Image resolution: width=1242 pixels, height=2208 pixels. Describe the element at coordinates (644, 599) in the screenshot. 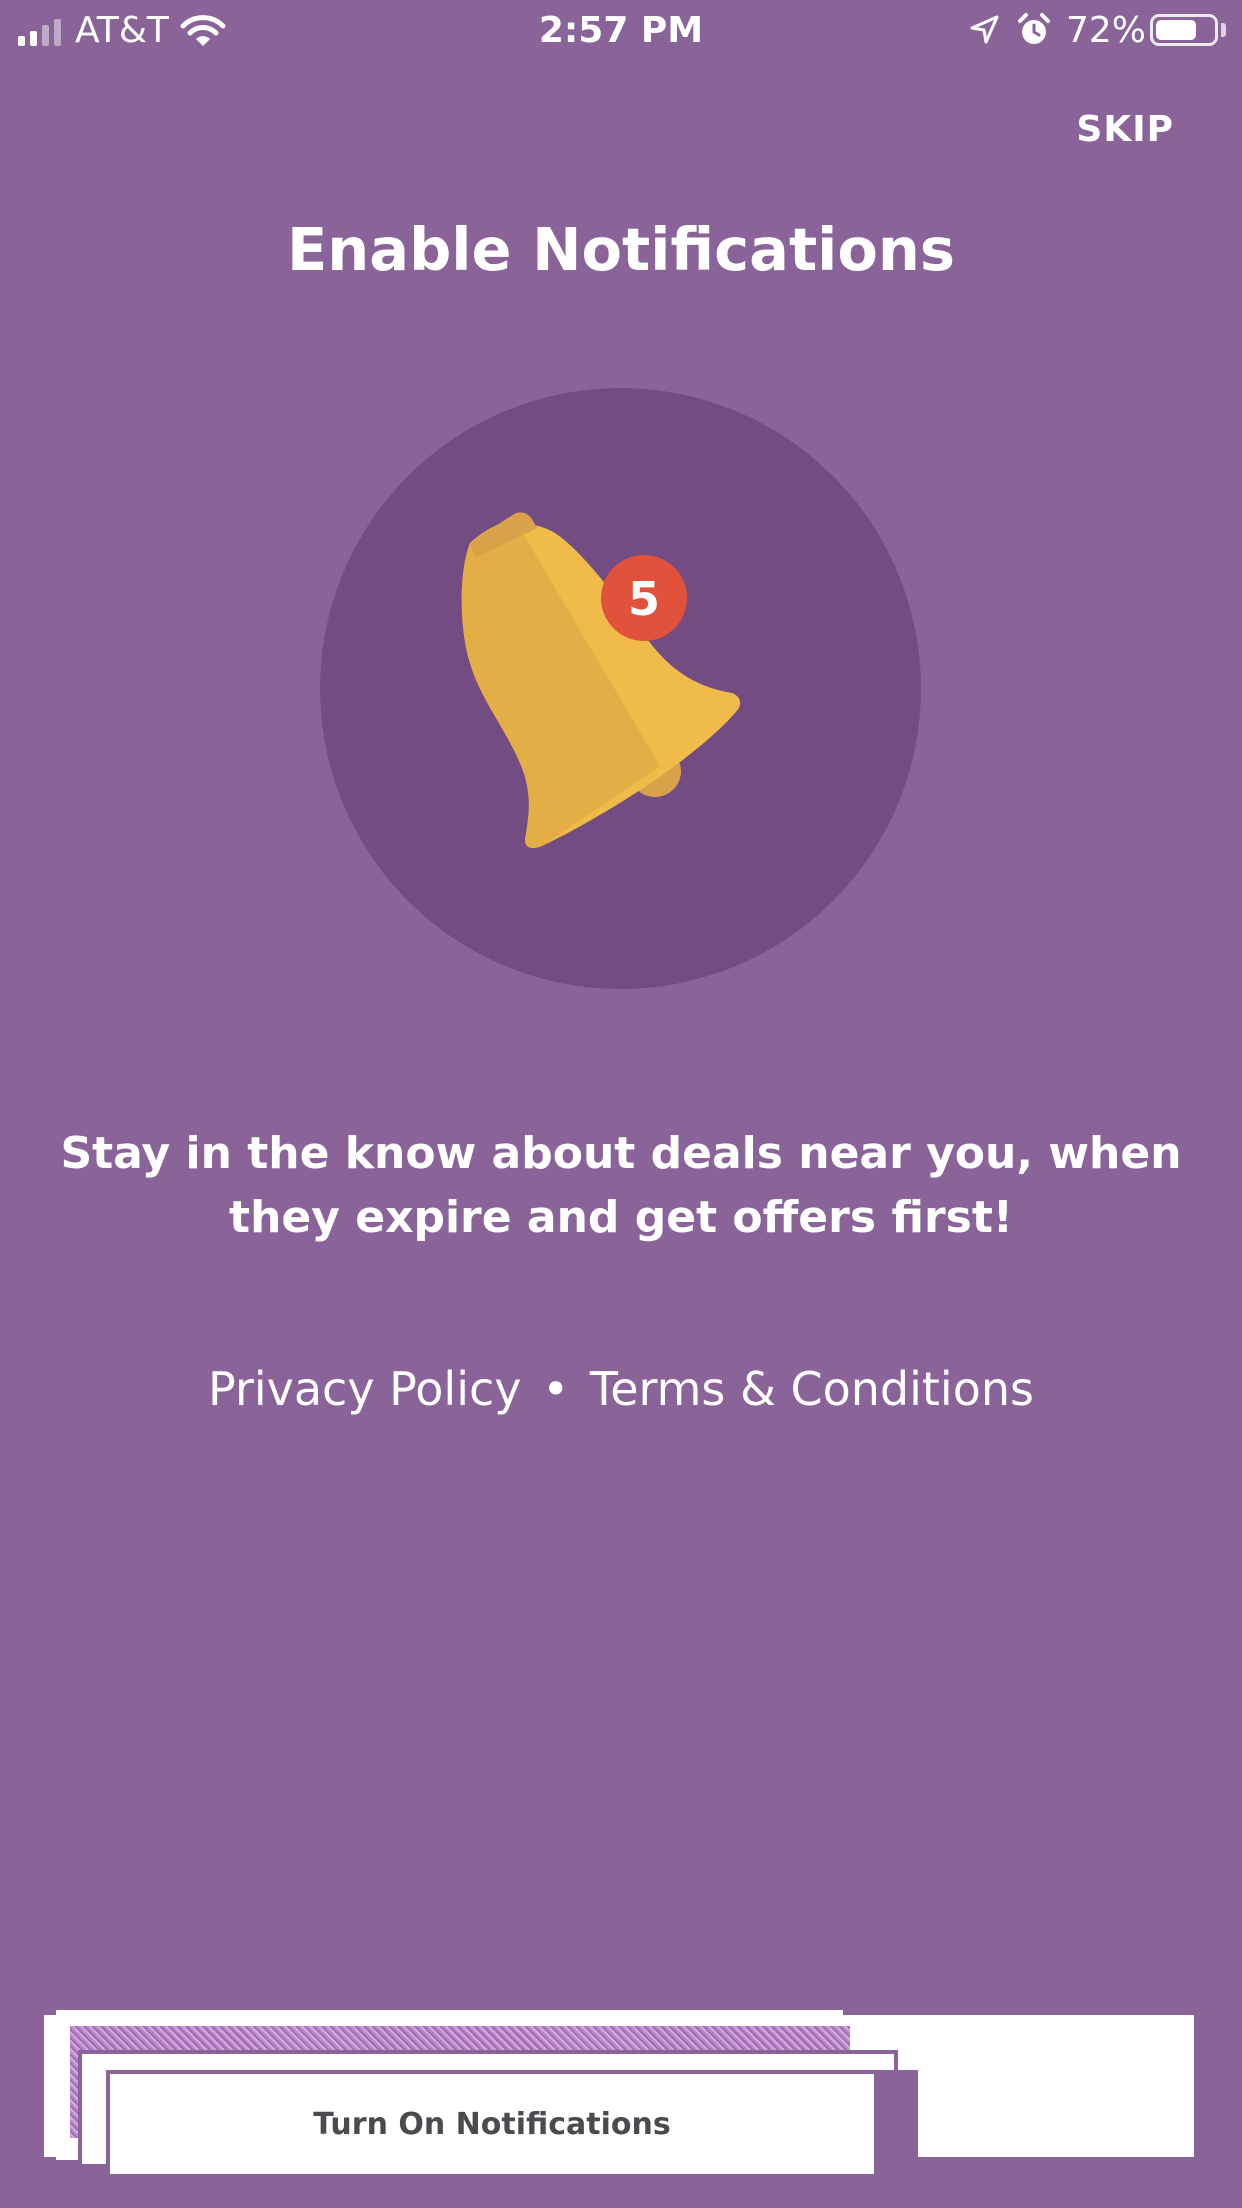

I see `badge-count: 5` at that location.